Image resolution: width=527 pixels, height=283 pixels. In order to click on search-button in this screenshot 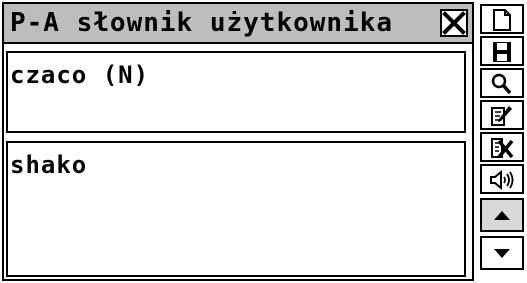, I will do `click(502, 83)`.